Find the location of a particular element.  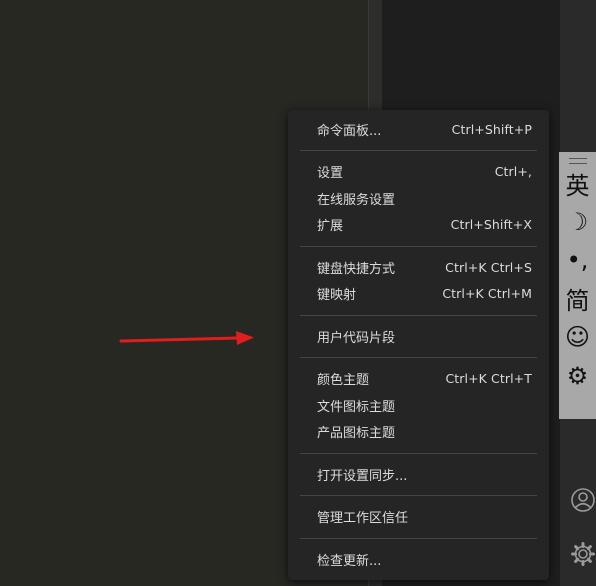

menu-item-shortcut: Ctrl+K Ctrl+M is located at coordinates (487, 294).